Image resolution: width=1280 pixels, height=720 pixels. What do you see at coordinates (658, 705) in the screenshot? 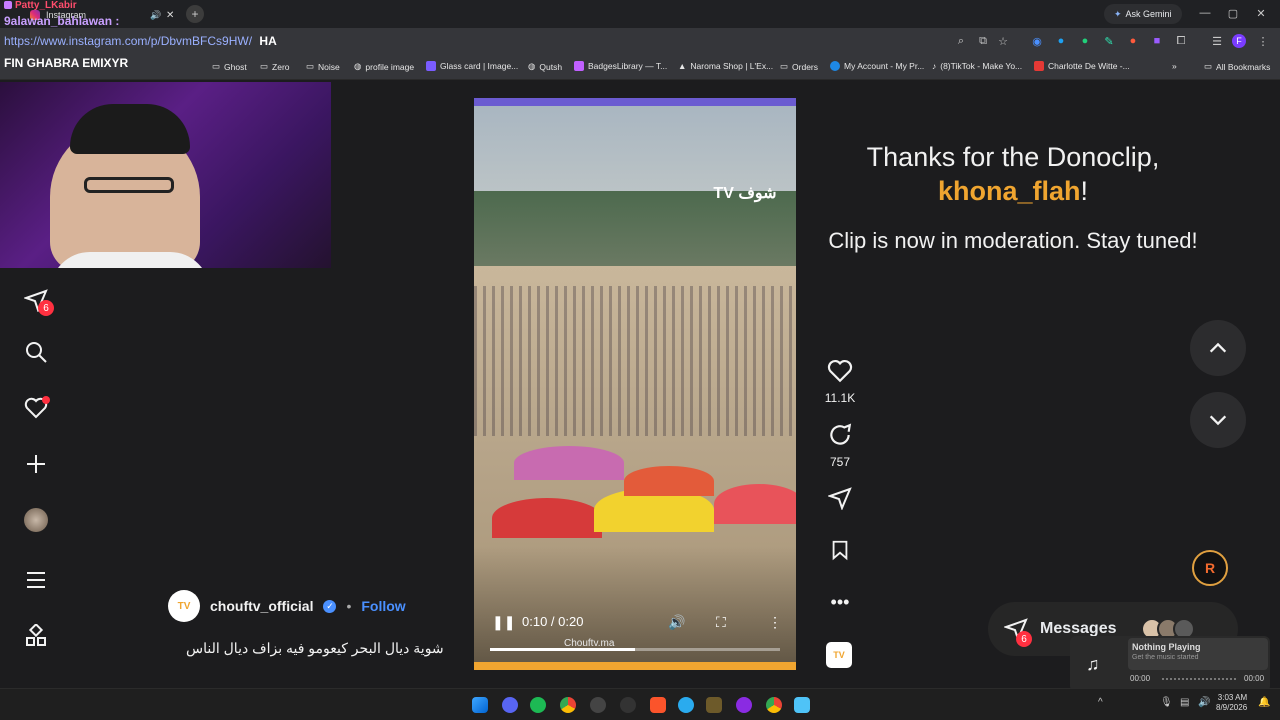
I see `brave-icon` at bounding box center [658, 705].